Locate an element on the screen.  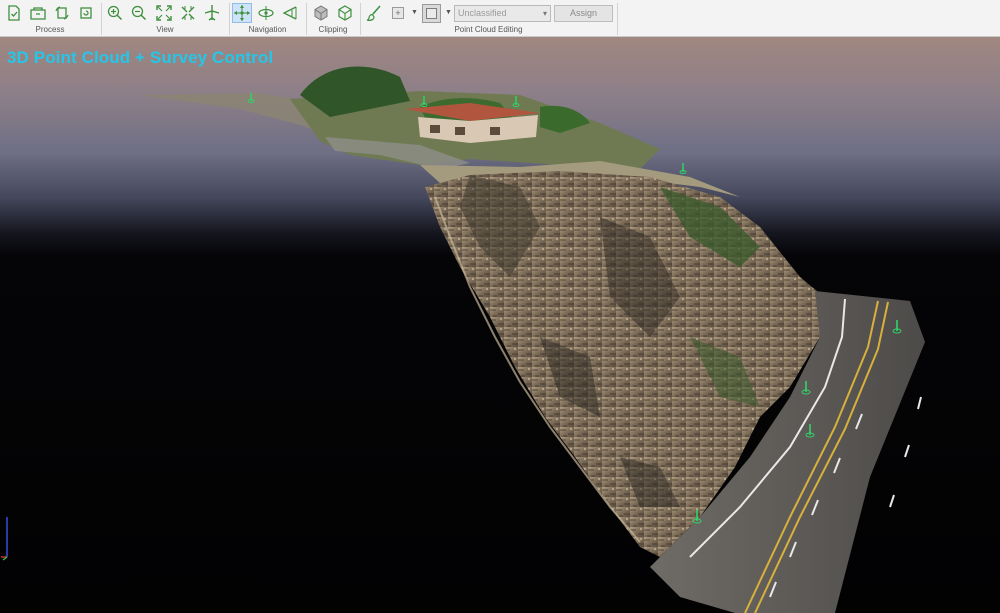
view-group-label: View is located at coordinates (165, 29).